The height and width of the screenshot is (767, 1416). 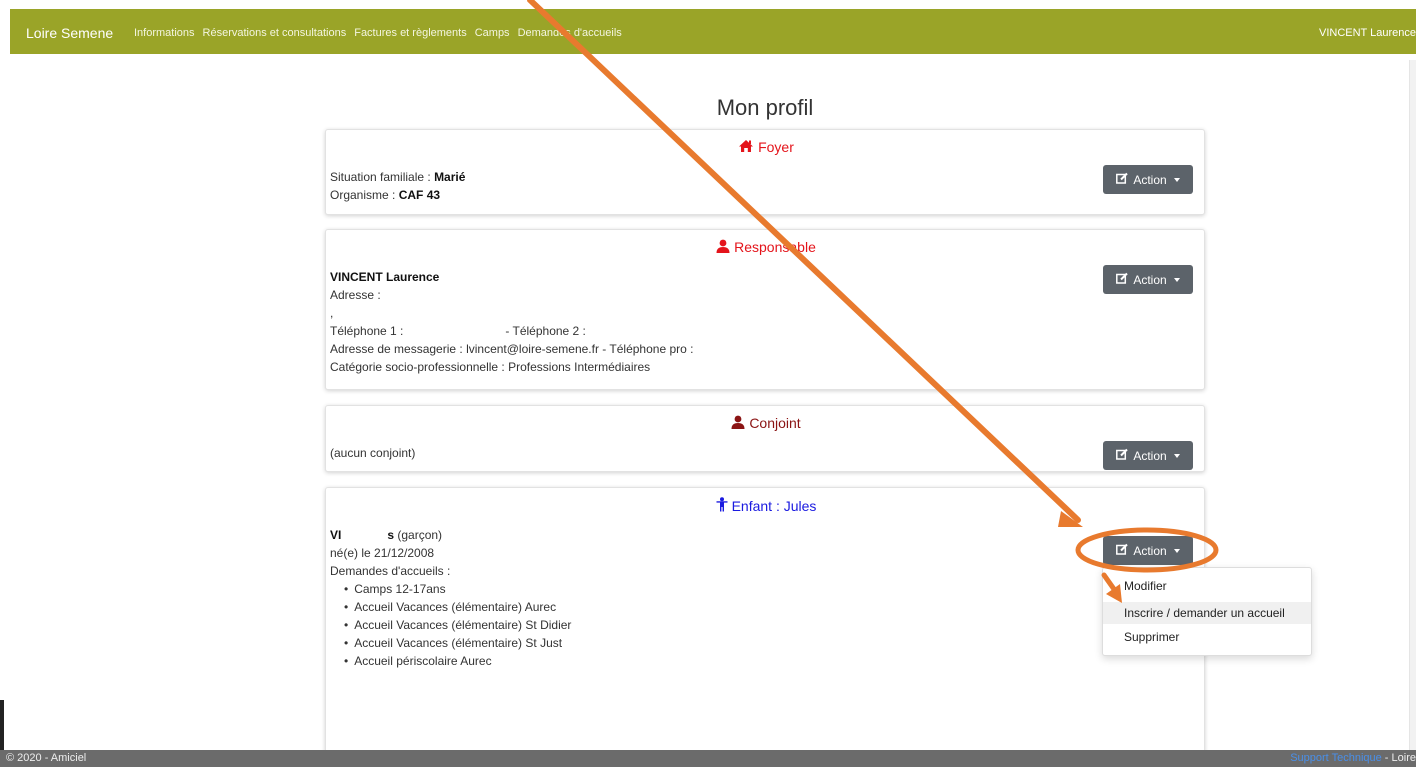 What do you see at coordinates (2, 725) in the screenshot?
I see `left-edge-bar` at bounding box center [2, 725].